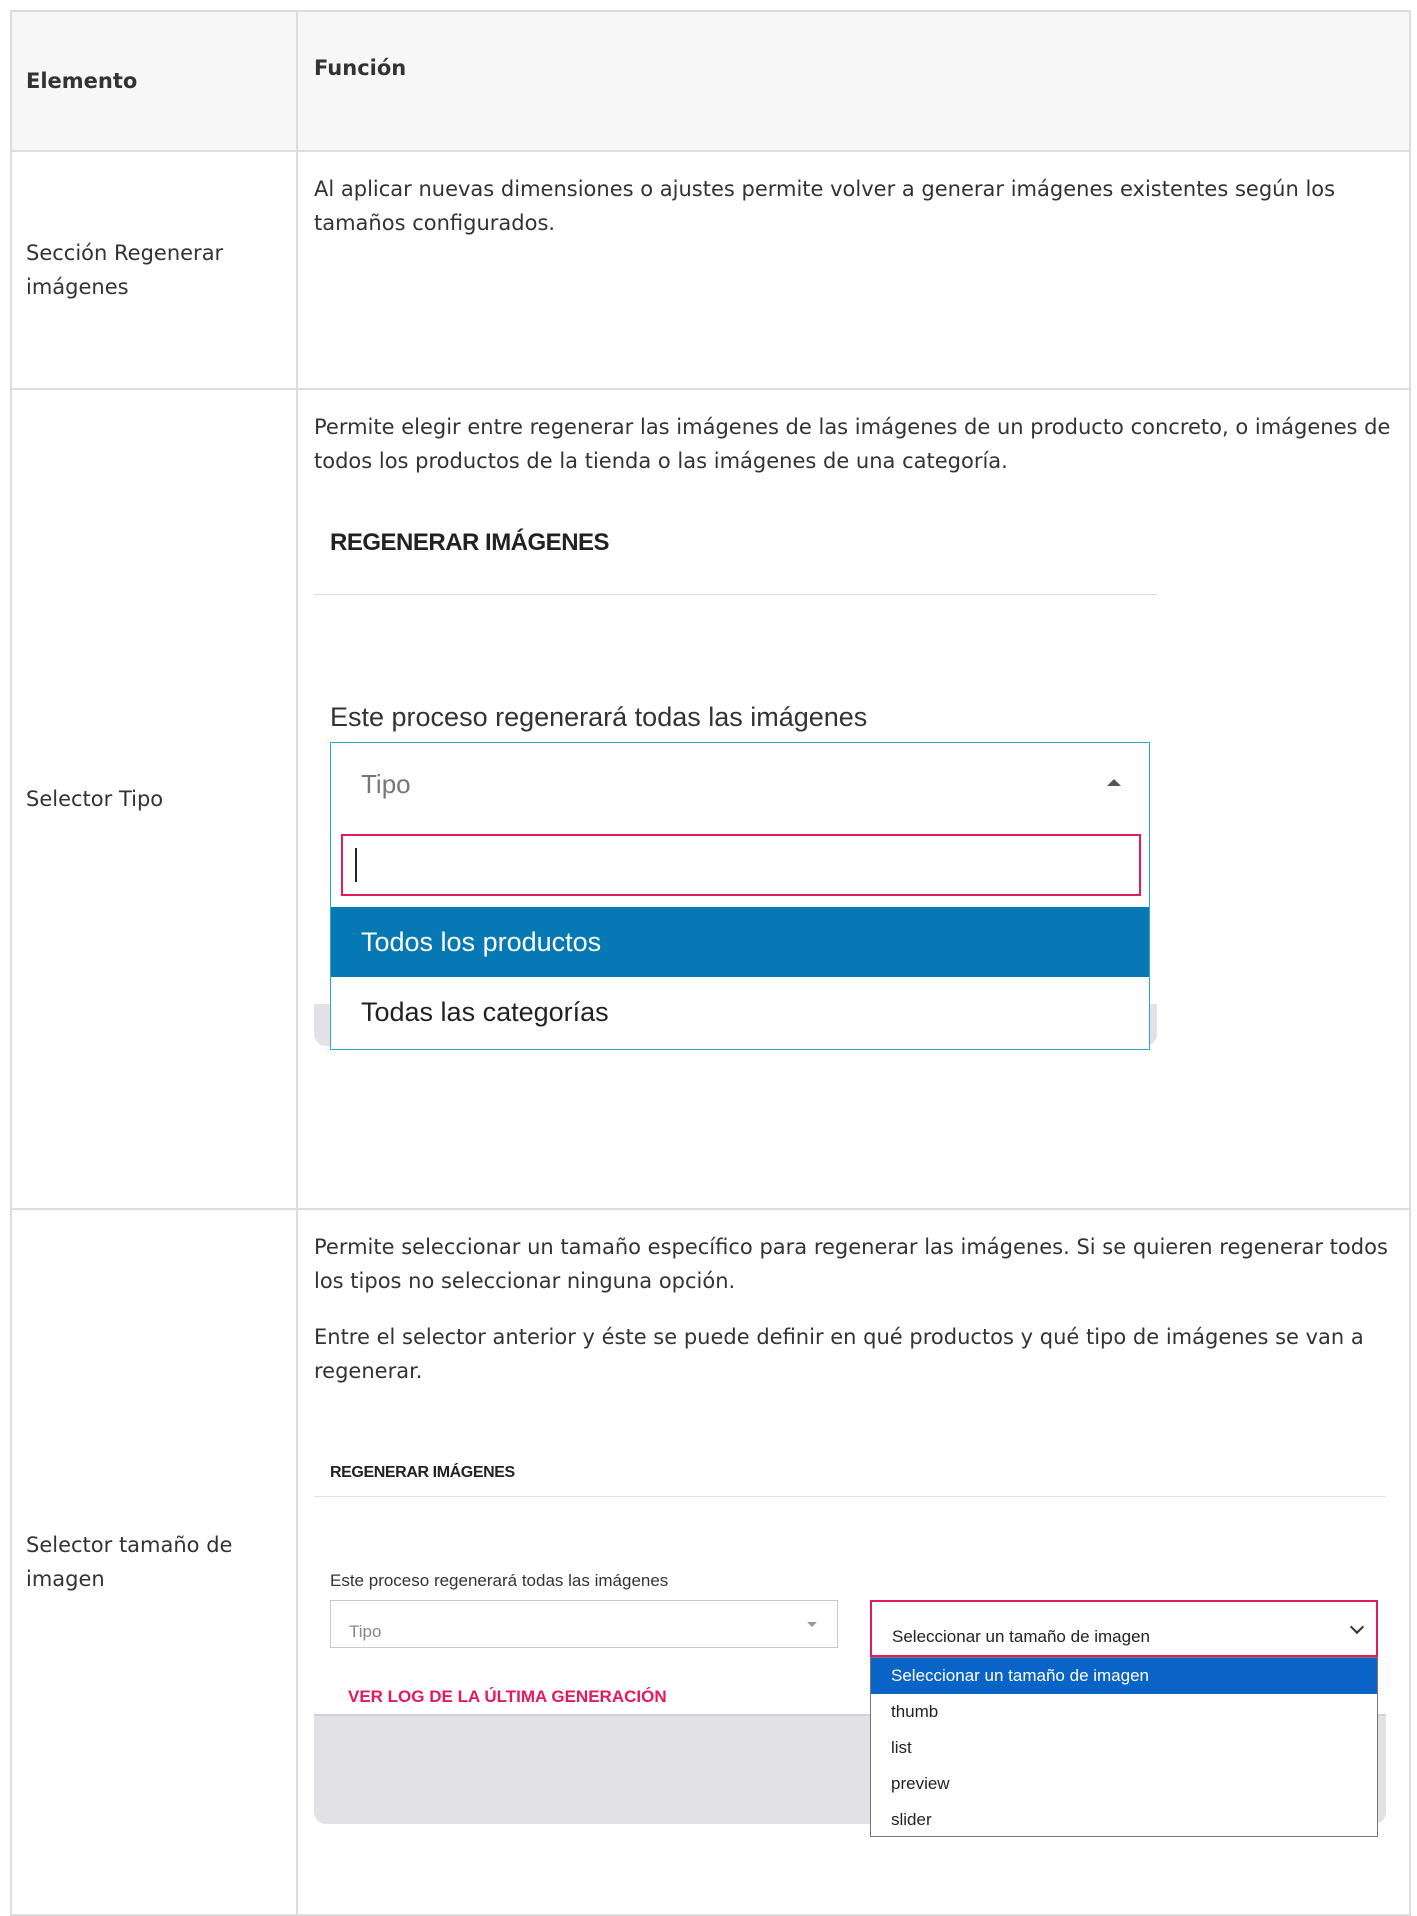  Describe the element at coordinates (356, 865) in the screenshot. I see `text-cursor` at that location.